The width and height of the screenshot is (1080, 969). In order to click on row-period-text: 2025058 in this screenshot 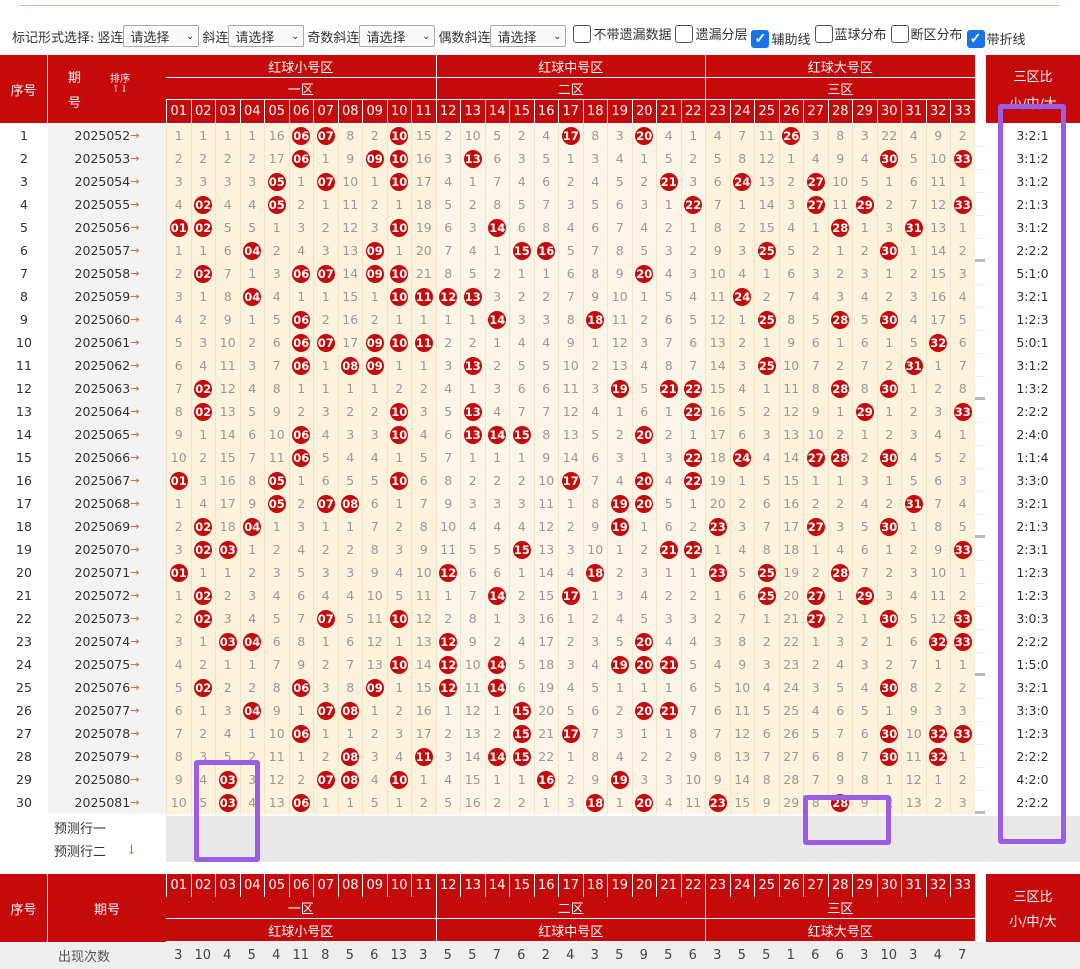, I will do `click(102, 273)`.